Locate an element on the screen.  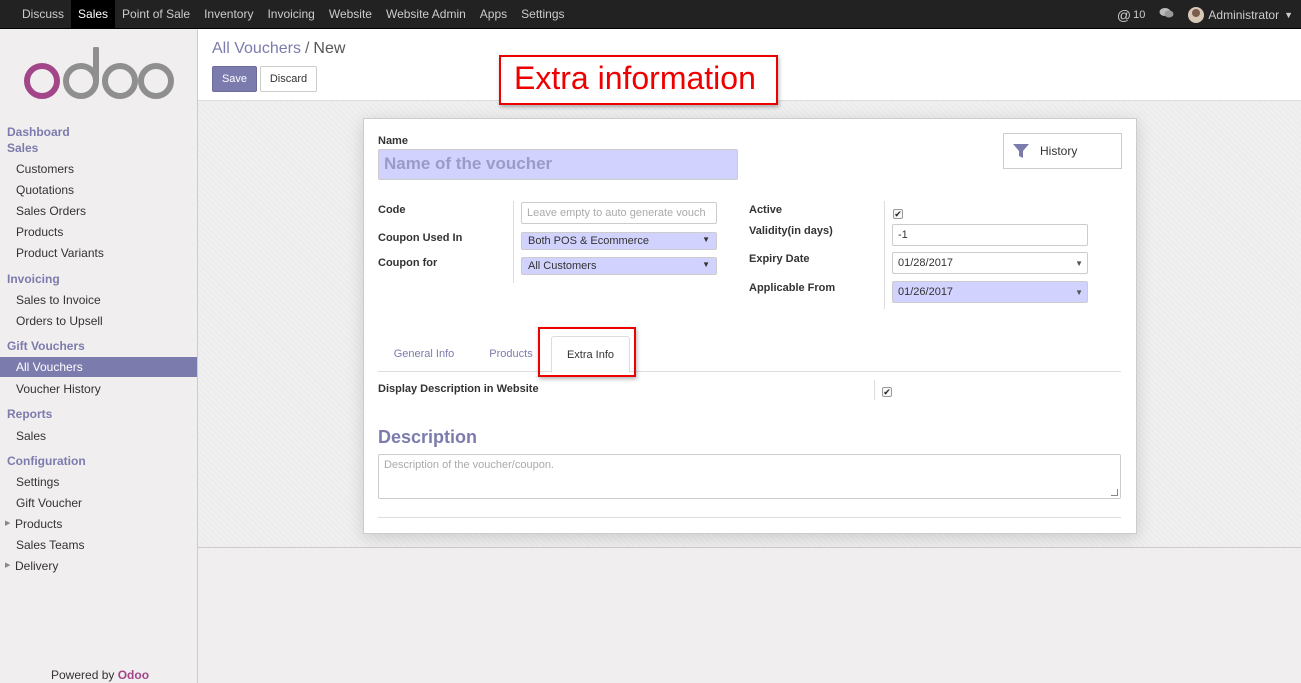
user-menu: Administrator ▼ is located at coordinates (1240, 14).